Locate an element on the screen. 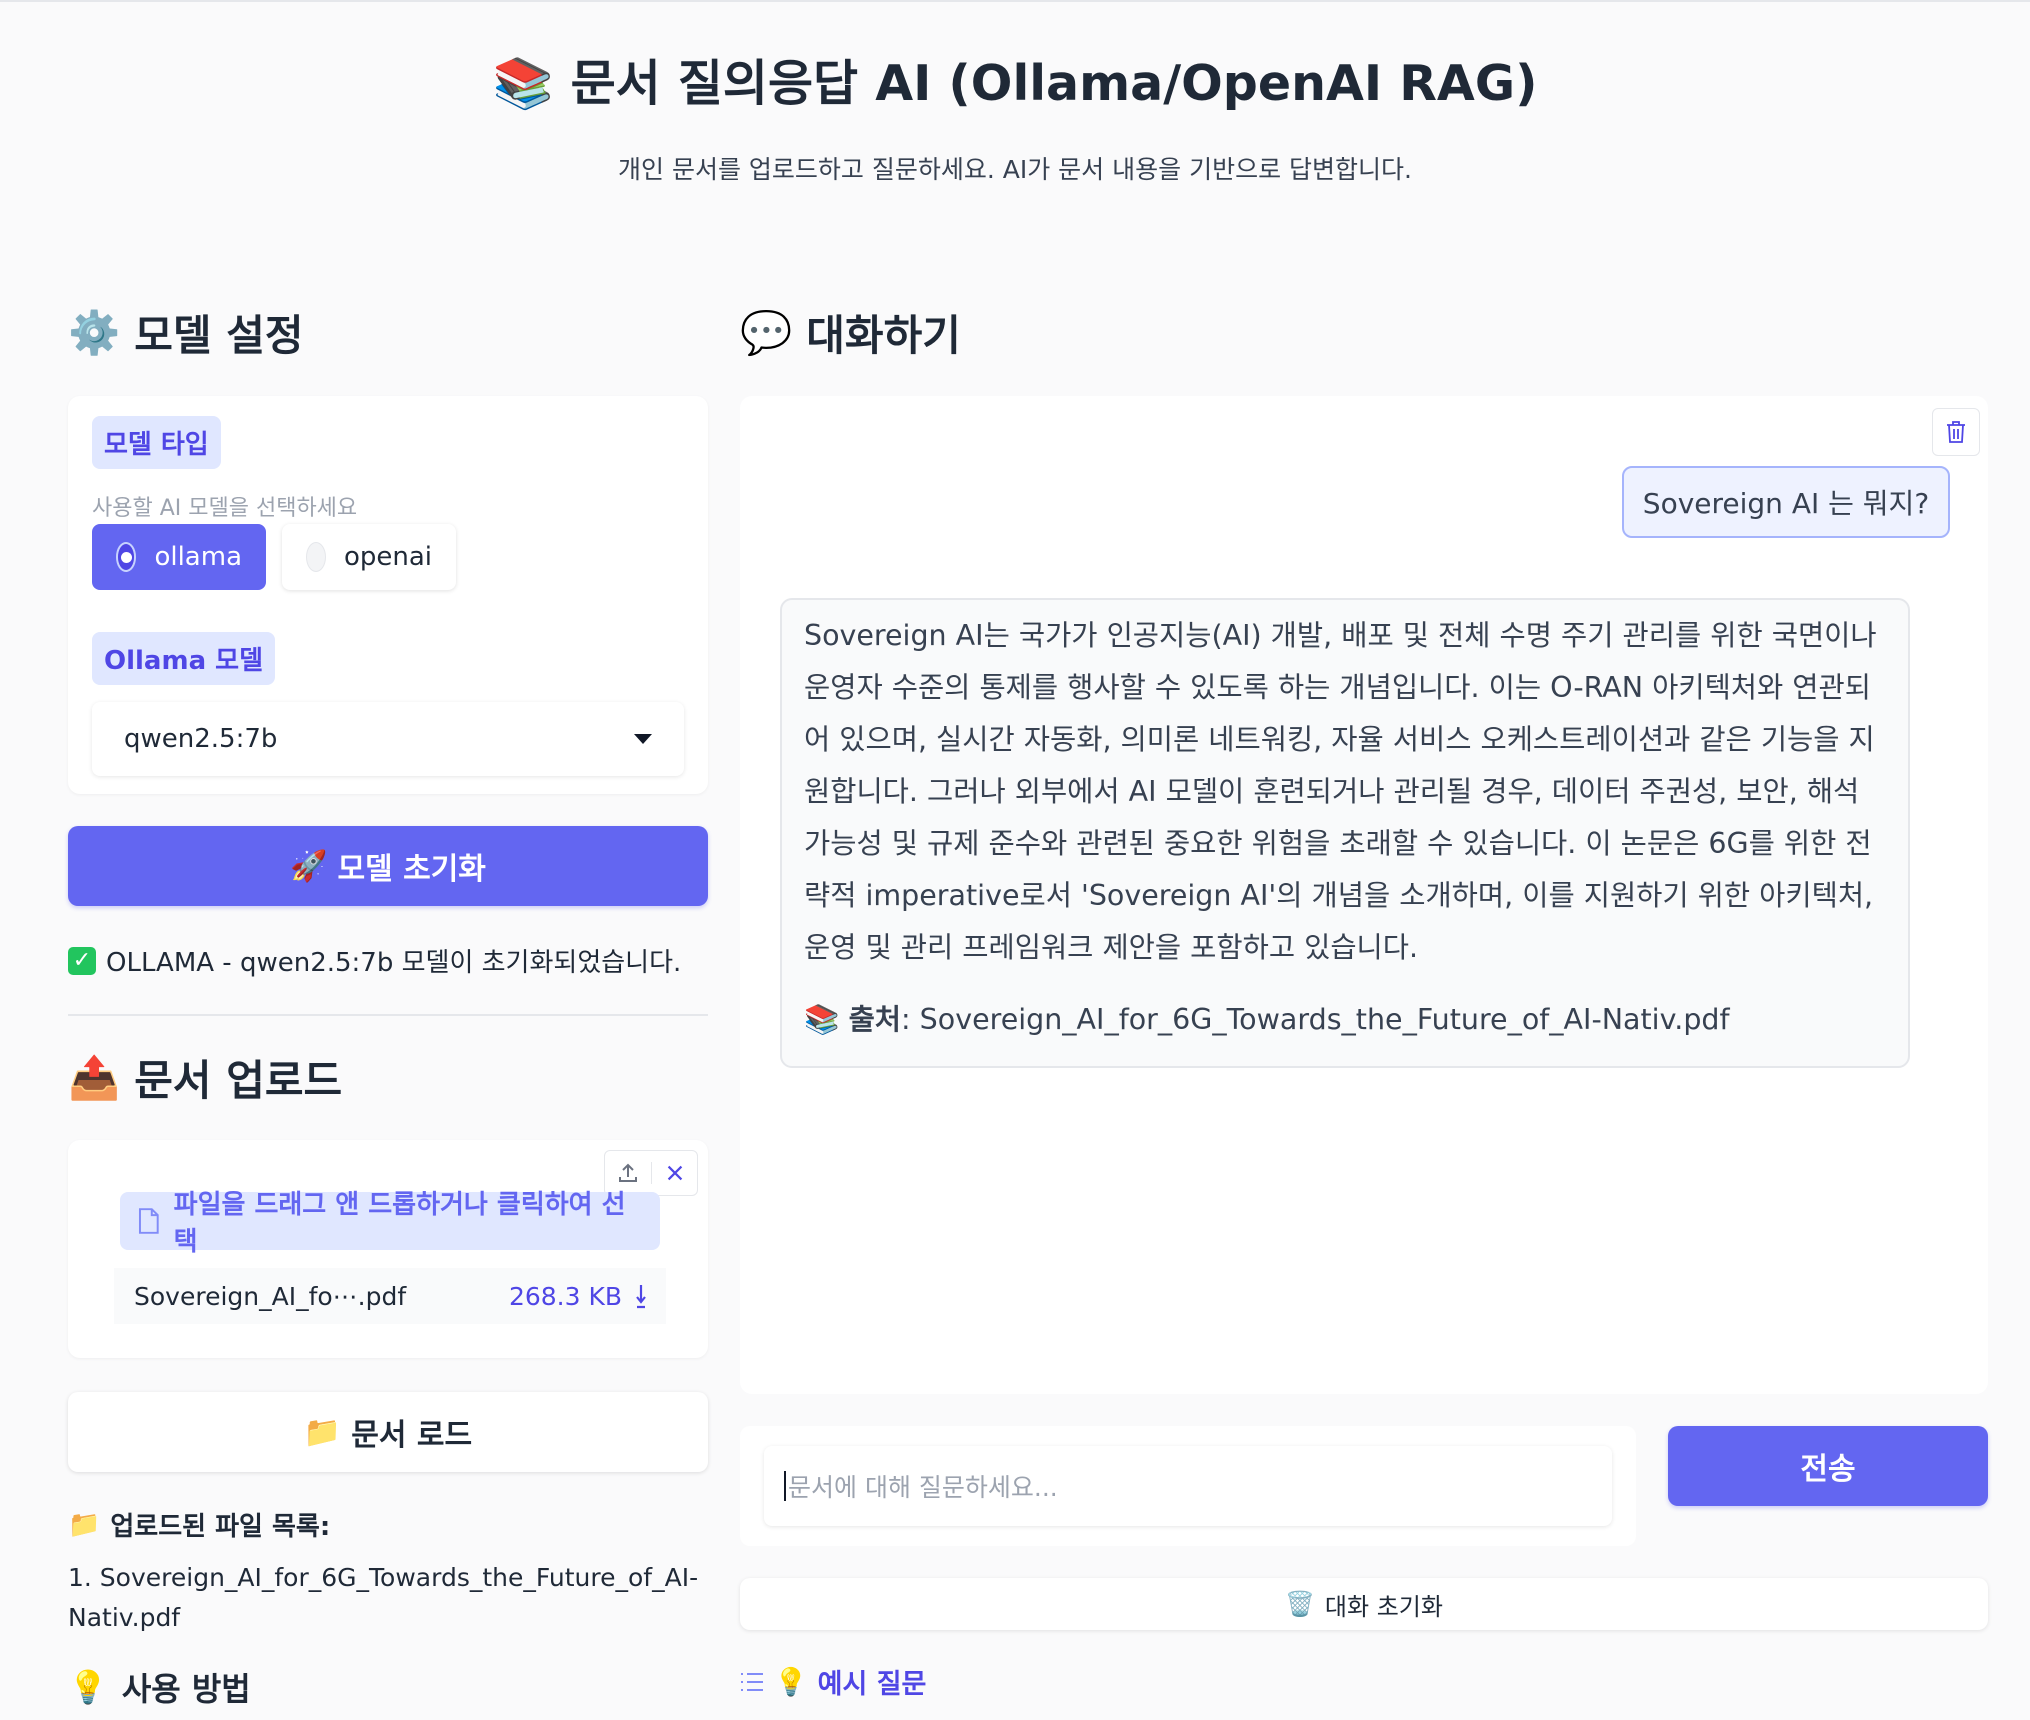 The height and width of the screenshot is (1720, 2030). gear-icon: ⚙️ is located at coordinates (94, 332).